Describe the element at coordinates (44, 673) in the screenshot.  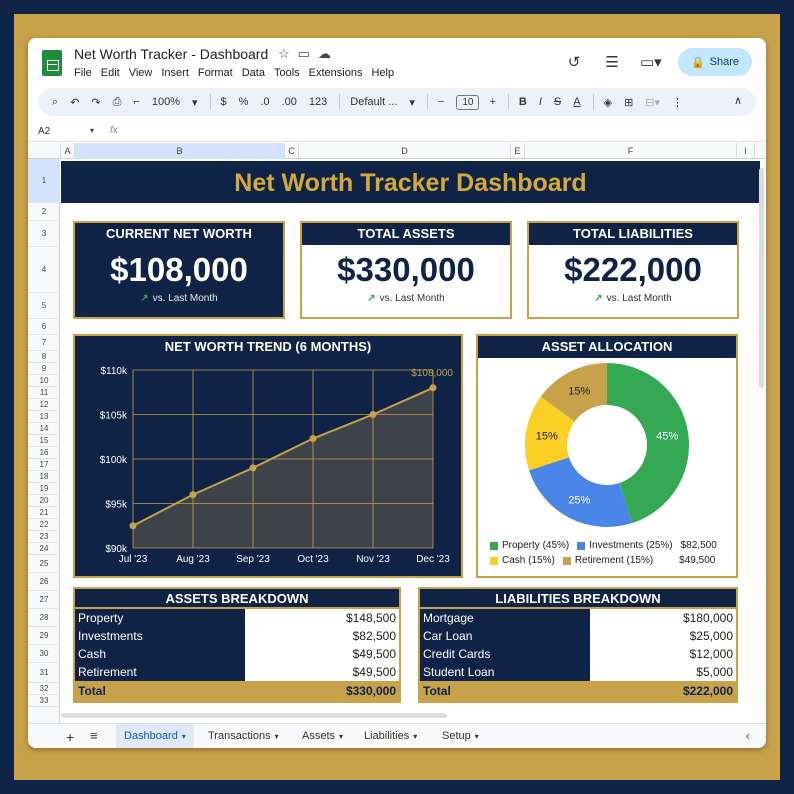
I see `row-header: 31` at that location.